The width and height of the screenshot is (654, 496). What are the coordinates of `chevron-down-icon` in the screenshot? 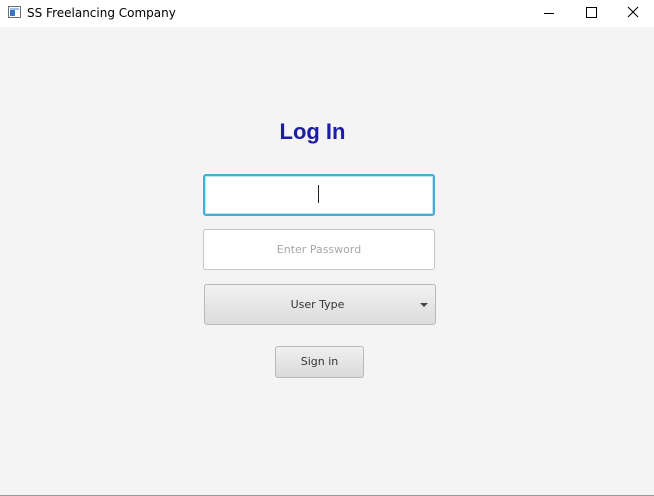 It's located at (424, 305).